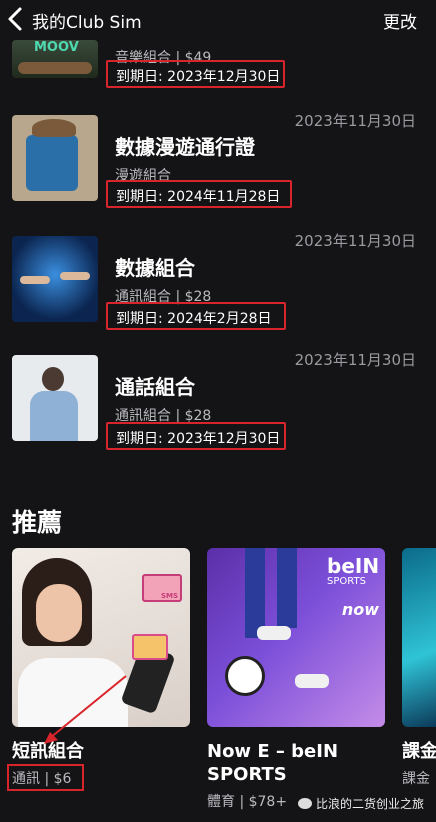 The height and width of the screenshot is (822, 436). What do you see at coordinates (272, 763) in the screenshot?
I see `card-name: Now E – beIN SPORTS` at bounding box center [272, 763].